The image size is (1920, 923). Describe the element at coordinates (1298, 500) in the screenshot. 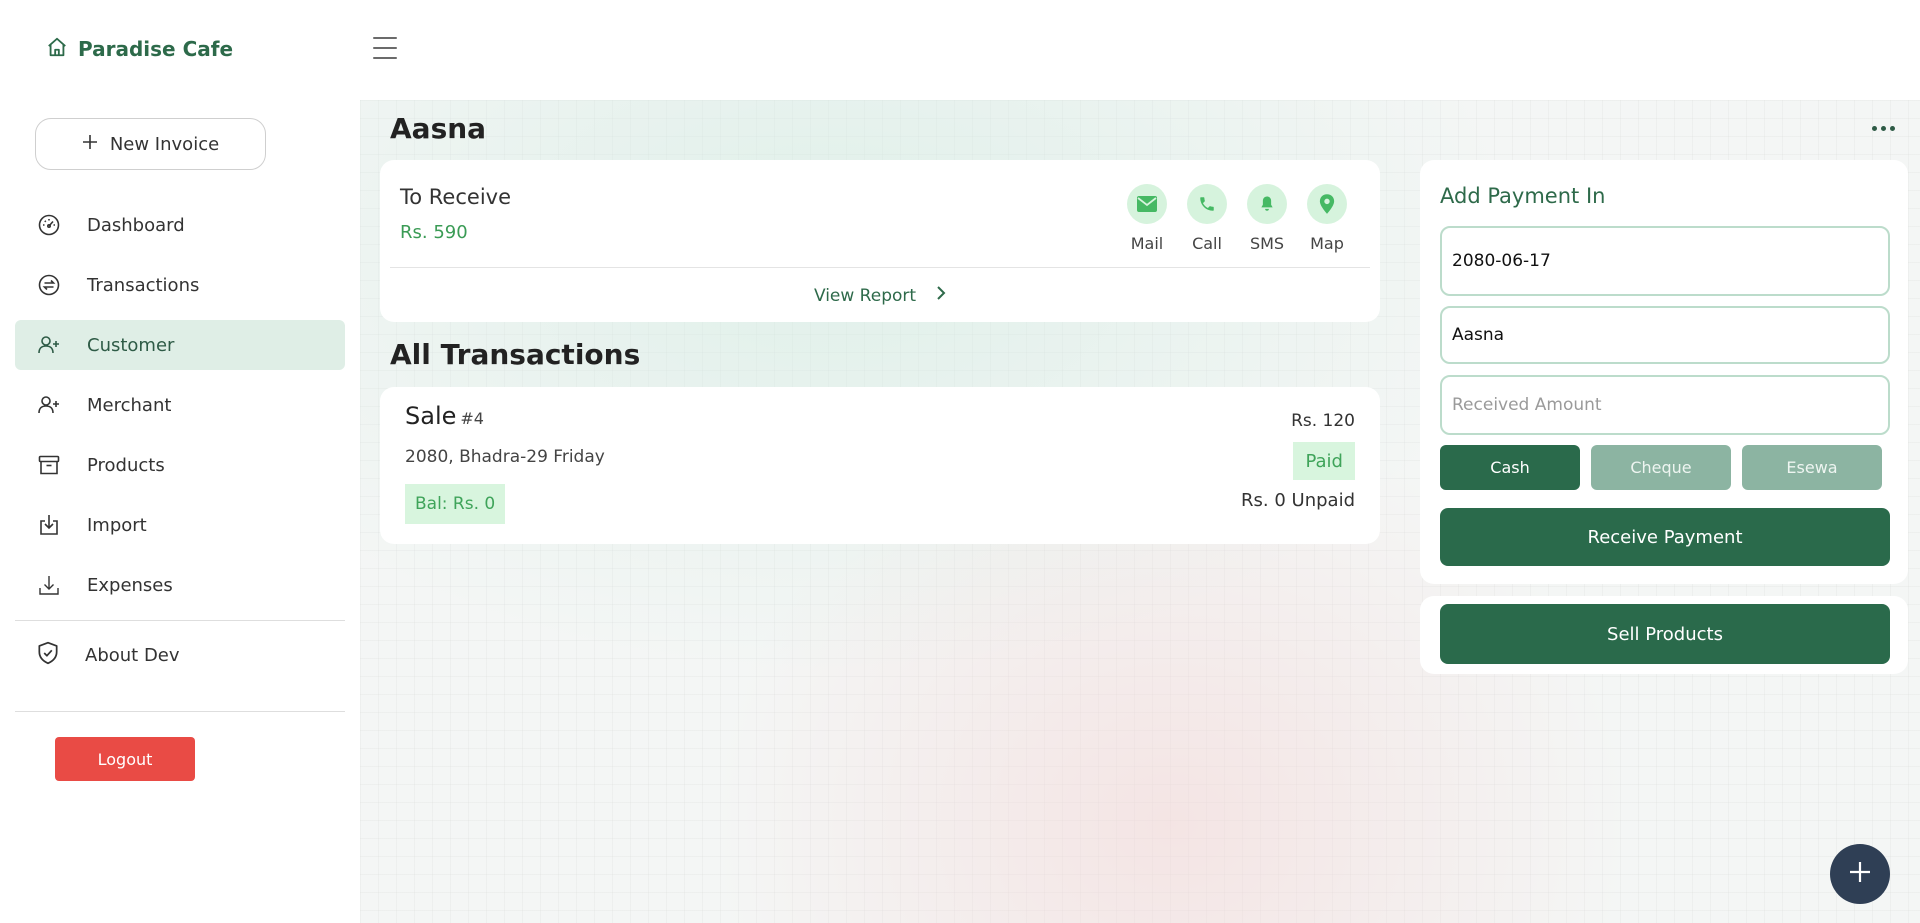

I see `unpaid-amount: Rs. 0 Unpaid` at that location.